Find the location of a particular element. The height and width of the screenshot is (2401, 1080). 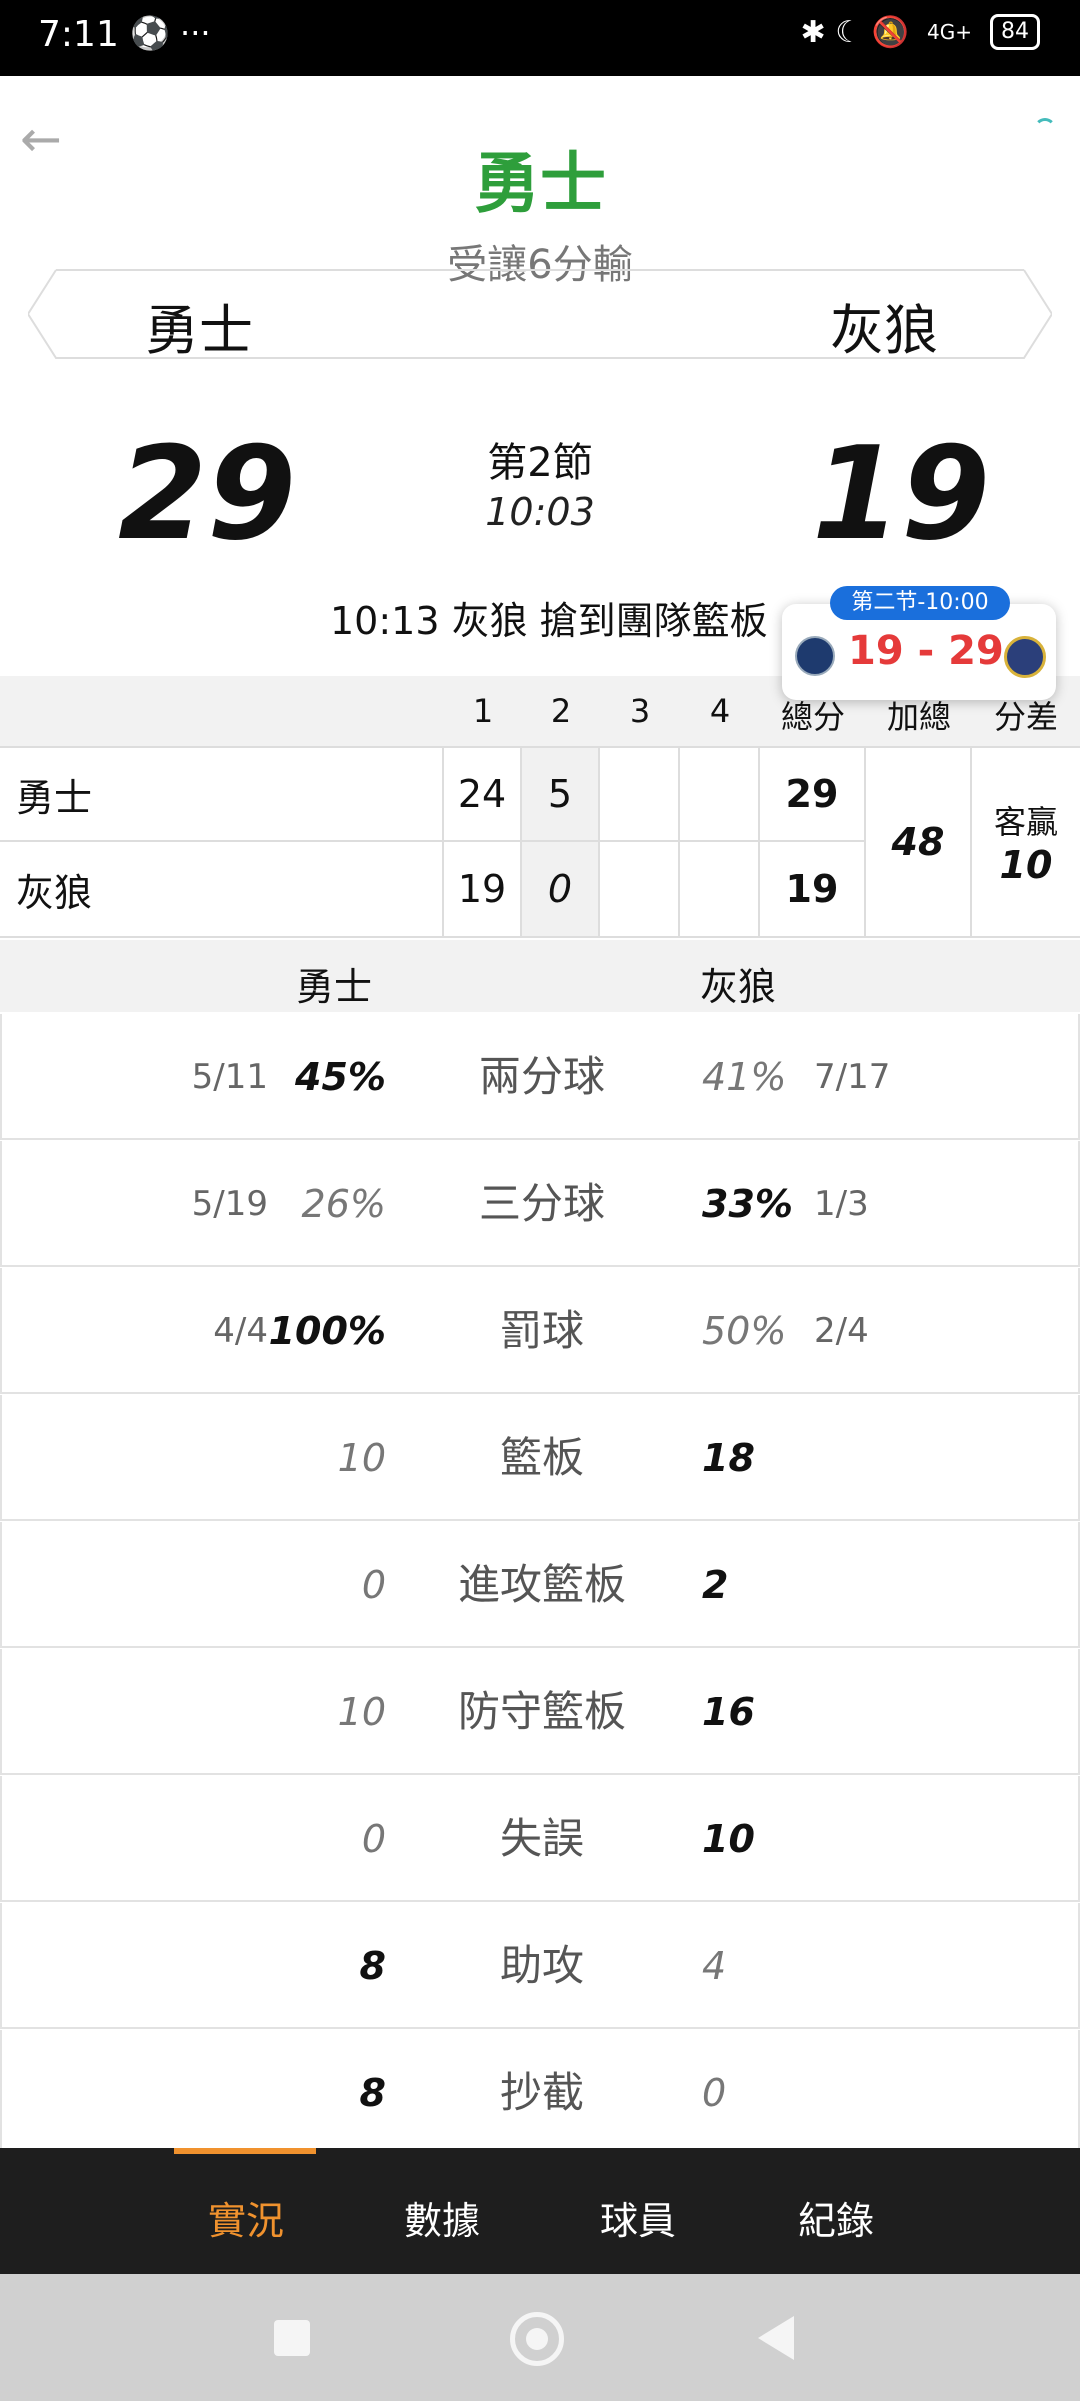

bottom-tab-bar is located at coordinates (540, 2211).